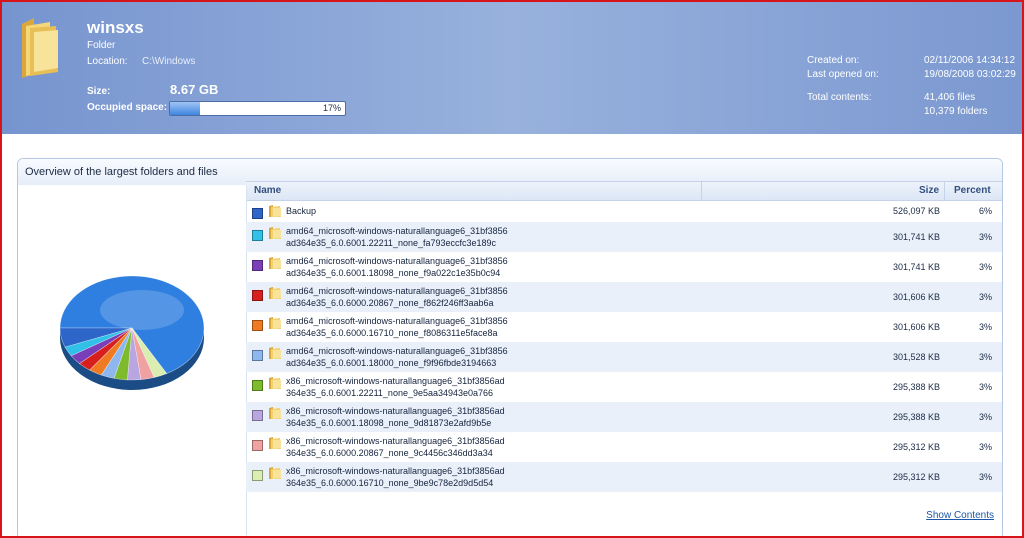 The width and height of the screenshot is (1024, 538). Describe the element at coordinates (99, 91) in the screenshot. I see `size-label: Size:` at that location.